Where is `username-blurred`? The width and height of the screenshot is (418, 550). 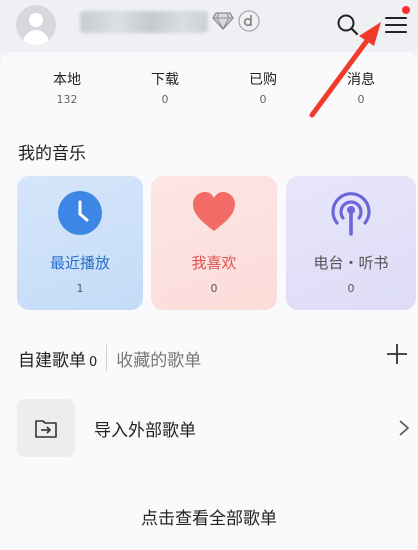 username-blurred is located at coordinates (144, 22).